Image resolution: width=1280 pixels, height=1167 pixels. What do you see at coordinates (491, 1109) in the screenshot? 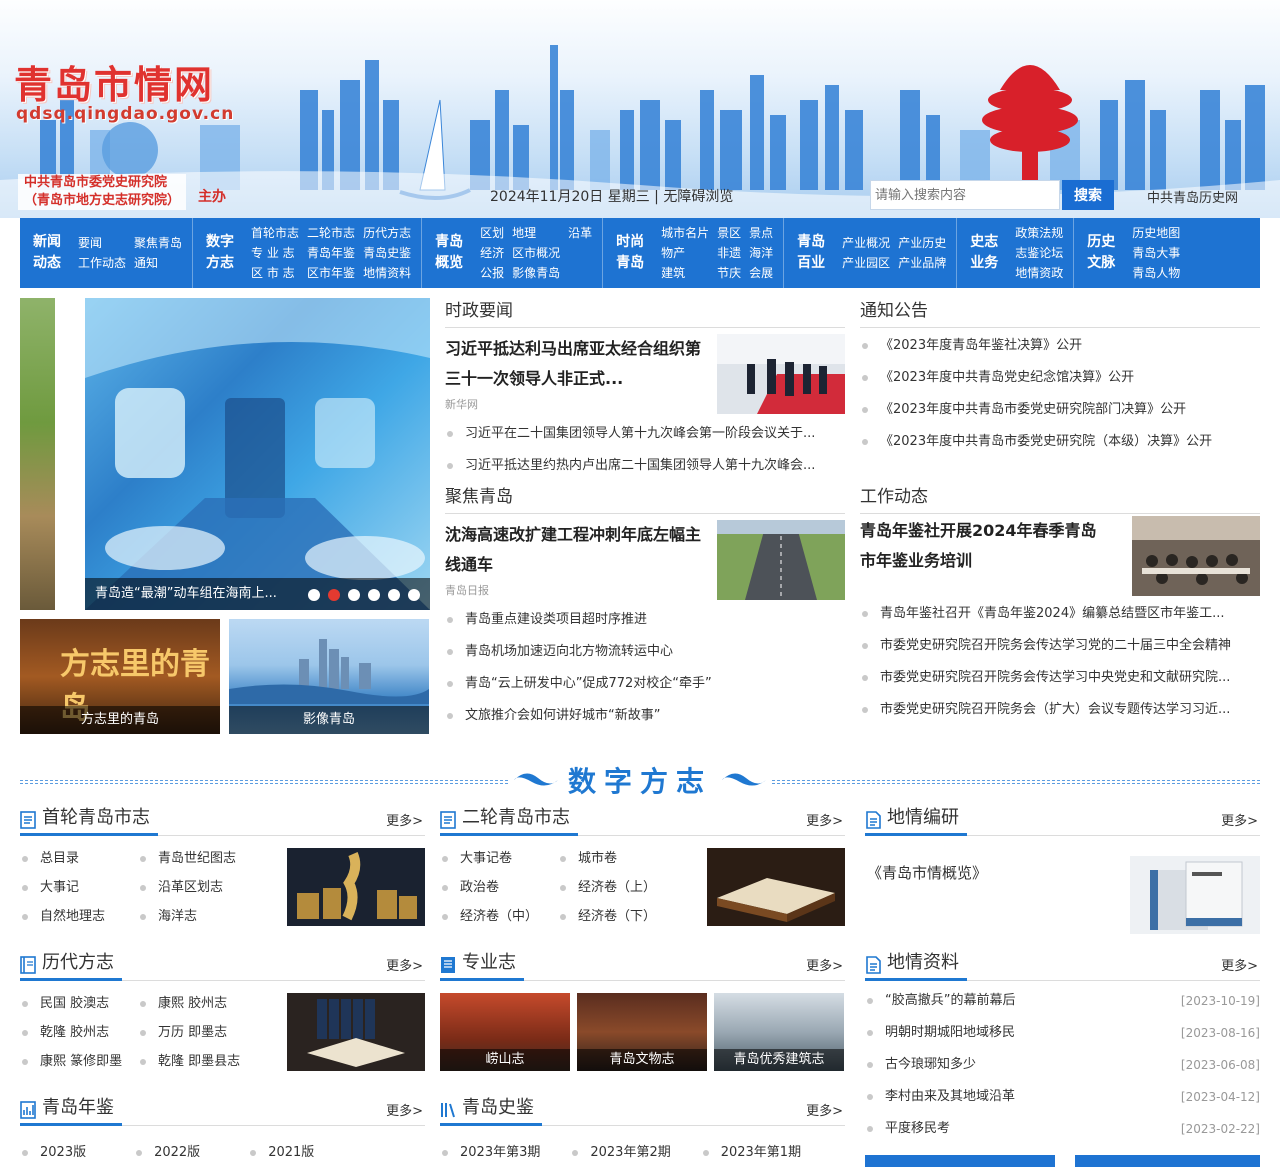
I see `box-title: 青岛史鉴` at bounding box center [491, 1109].